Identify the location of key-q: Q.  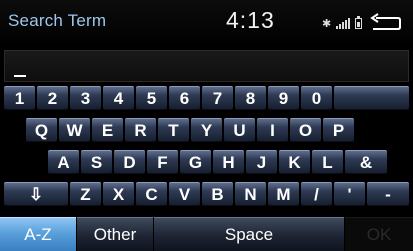
(41, 130).